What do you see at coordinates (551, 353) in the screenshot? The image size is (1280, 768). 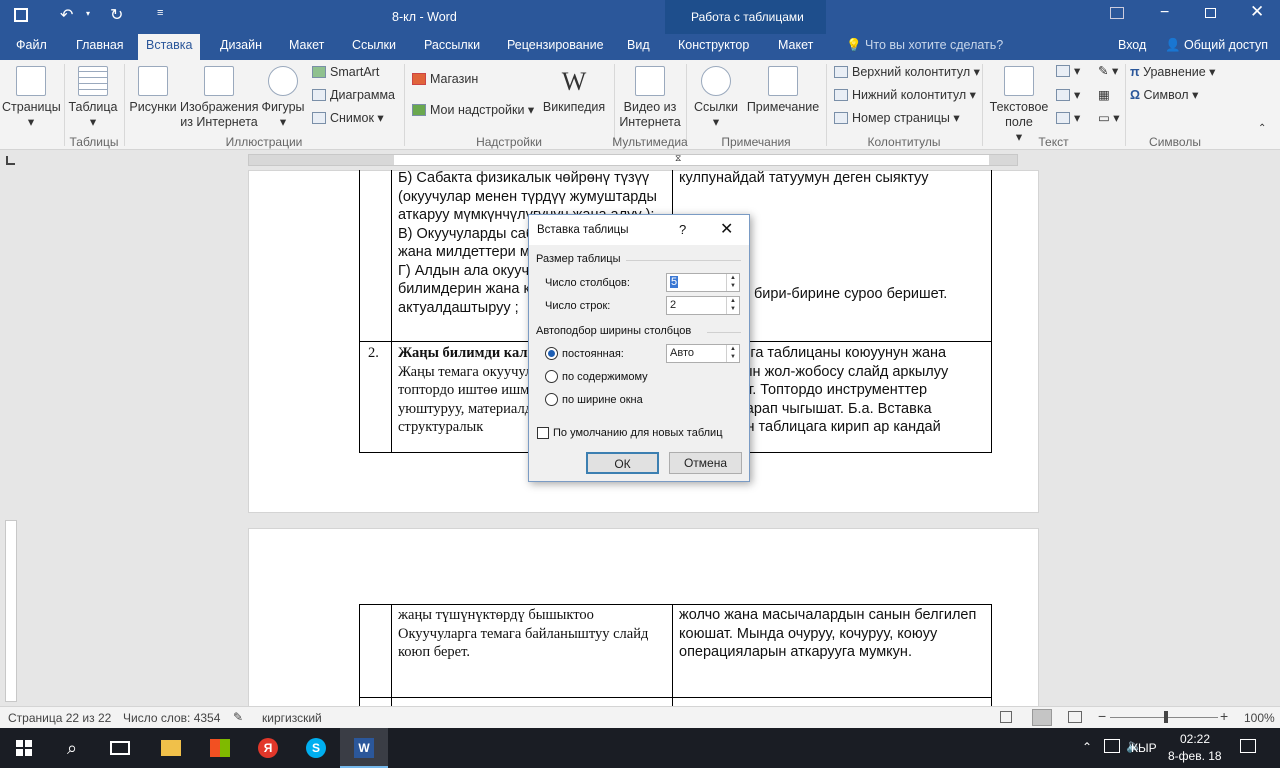 I see `fixed-radio` at bounding box center [551, 353].